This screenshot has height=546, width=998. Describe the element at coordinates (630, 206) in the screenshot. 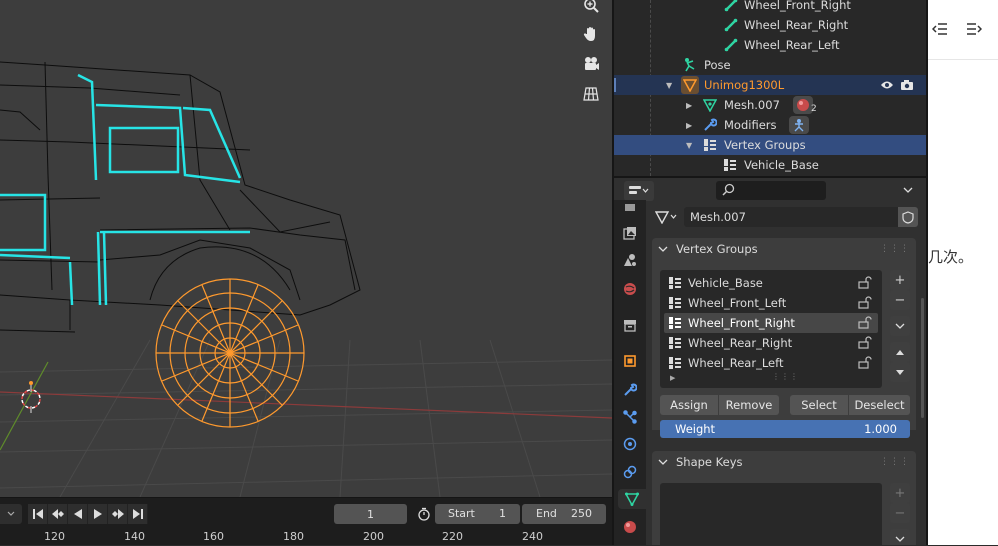

I see `tab-tool` at that location.